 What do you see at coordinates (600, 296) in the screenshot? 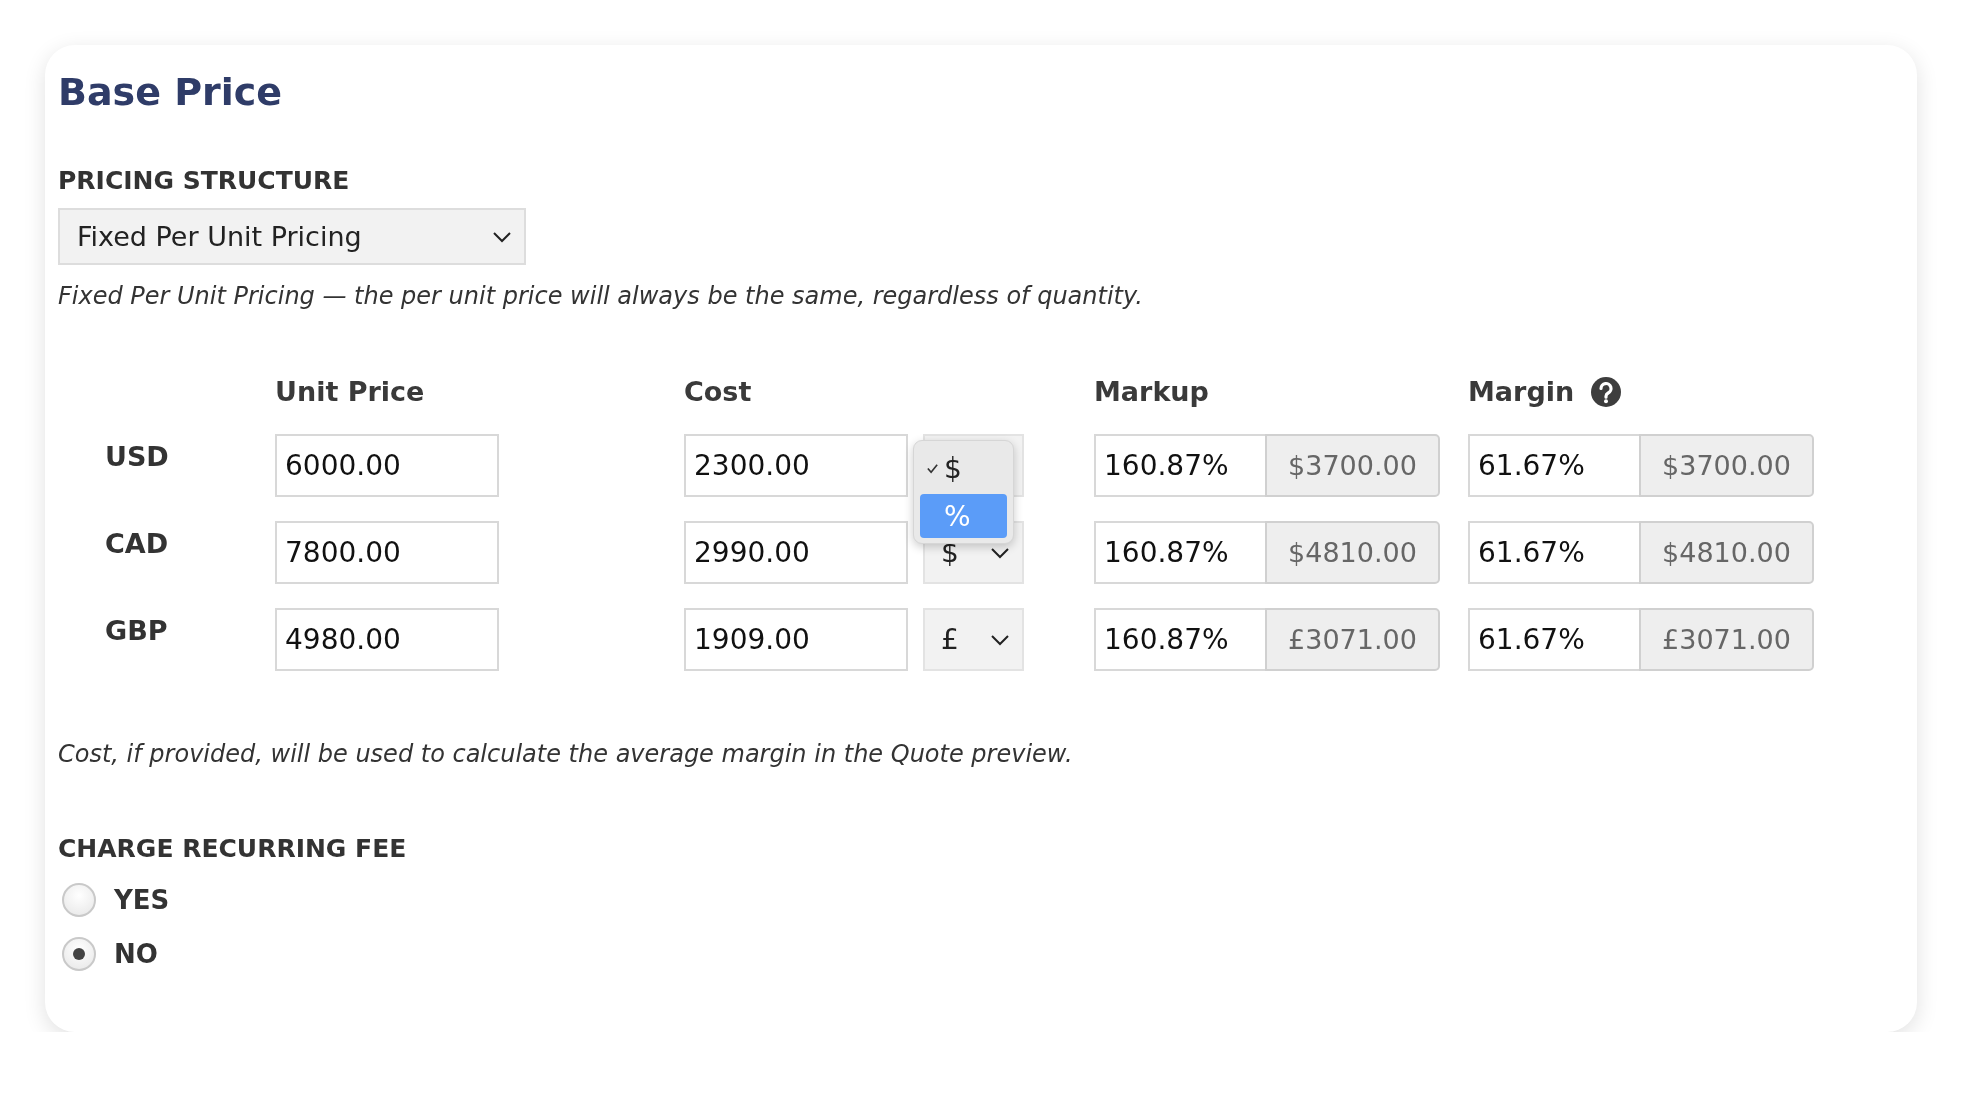
I see `help-text: Fixed Per Unit Pricing — the per unit price will always be the same, regardless of quantity.` at bounding box center [600, 296].